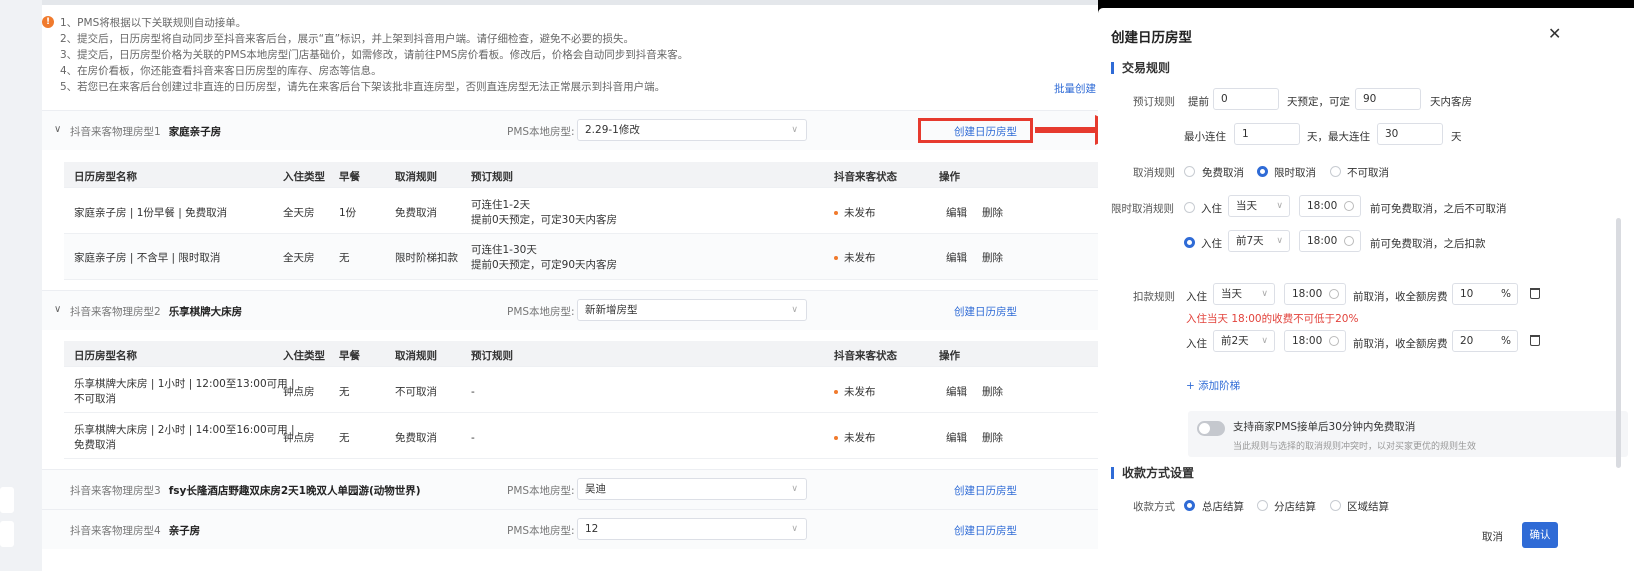  Describe the element at coordinates (1259, 206) in the screenshot. I see `limited-day-select: 当天 ∨` at that location.